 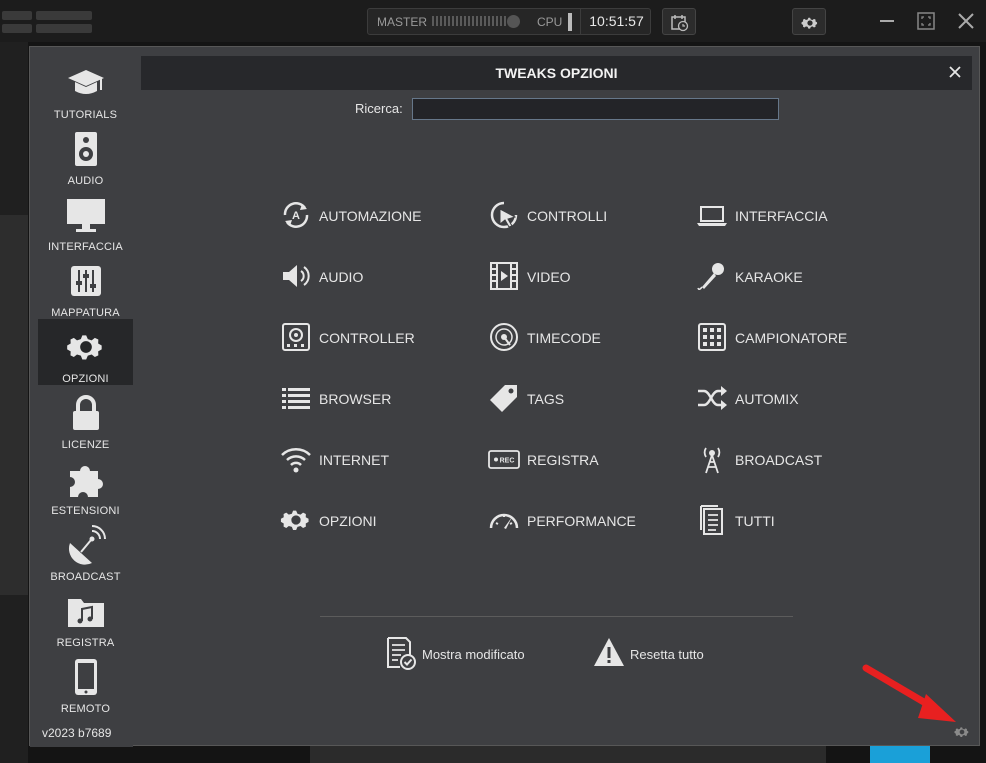 What do you see at coordinates (556, 616) in the screenshot?
I see `footer-divider` at bounding box center [556, 616].